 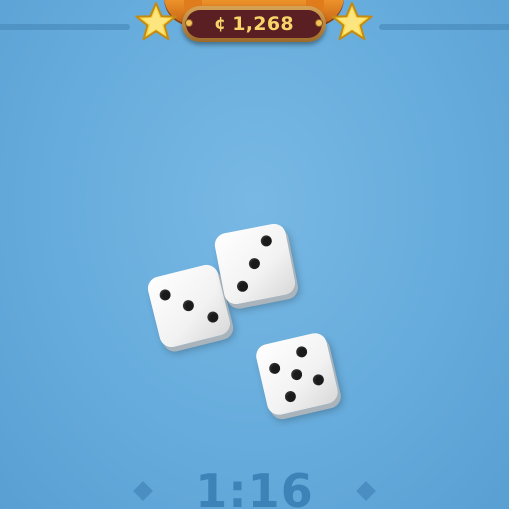 I want to click on round-timer: 1:16, so click(x=254, y=486).